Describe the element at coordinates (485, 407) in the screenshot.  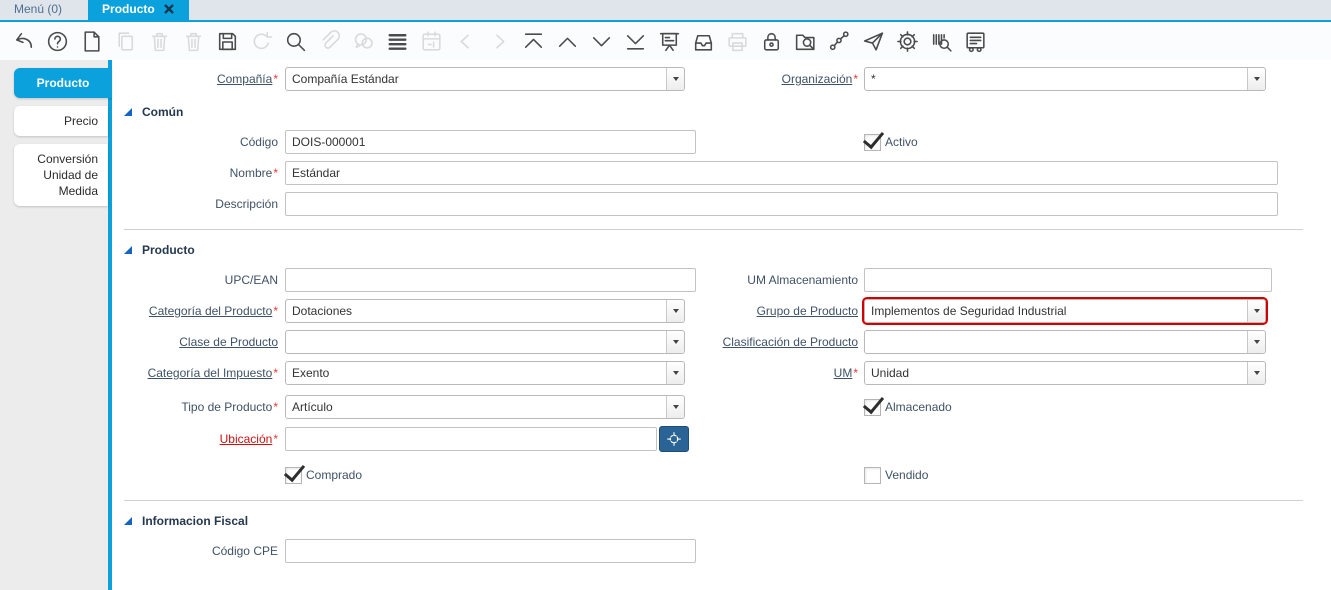
I see `tipo-producto-select: Artículo` at that location.